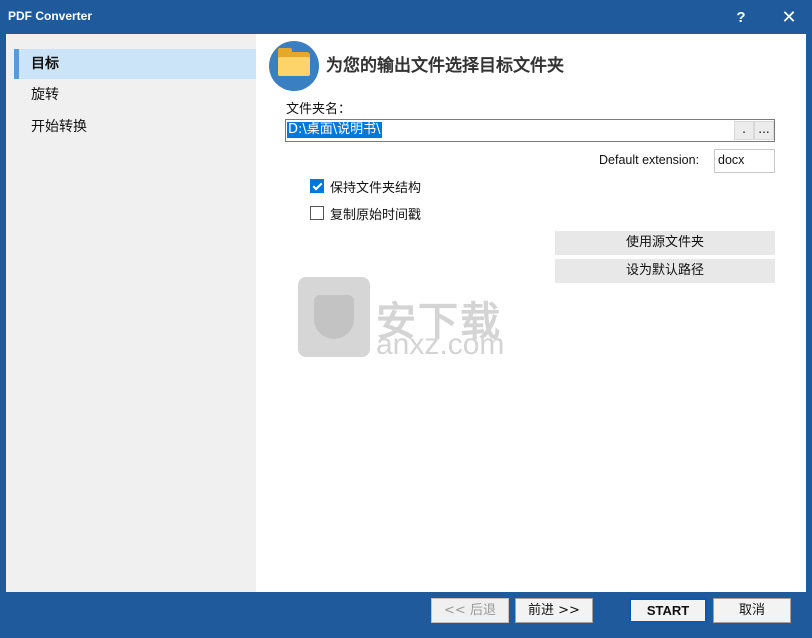 Image resolution: width=812 pixels, height=638 pixels. What do you see at coordinates (376, 188) in the screenshot?
I see `keep-structure-label: 保持文件夹结构` at bounding box center [376, 188].